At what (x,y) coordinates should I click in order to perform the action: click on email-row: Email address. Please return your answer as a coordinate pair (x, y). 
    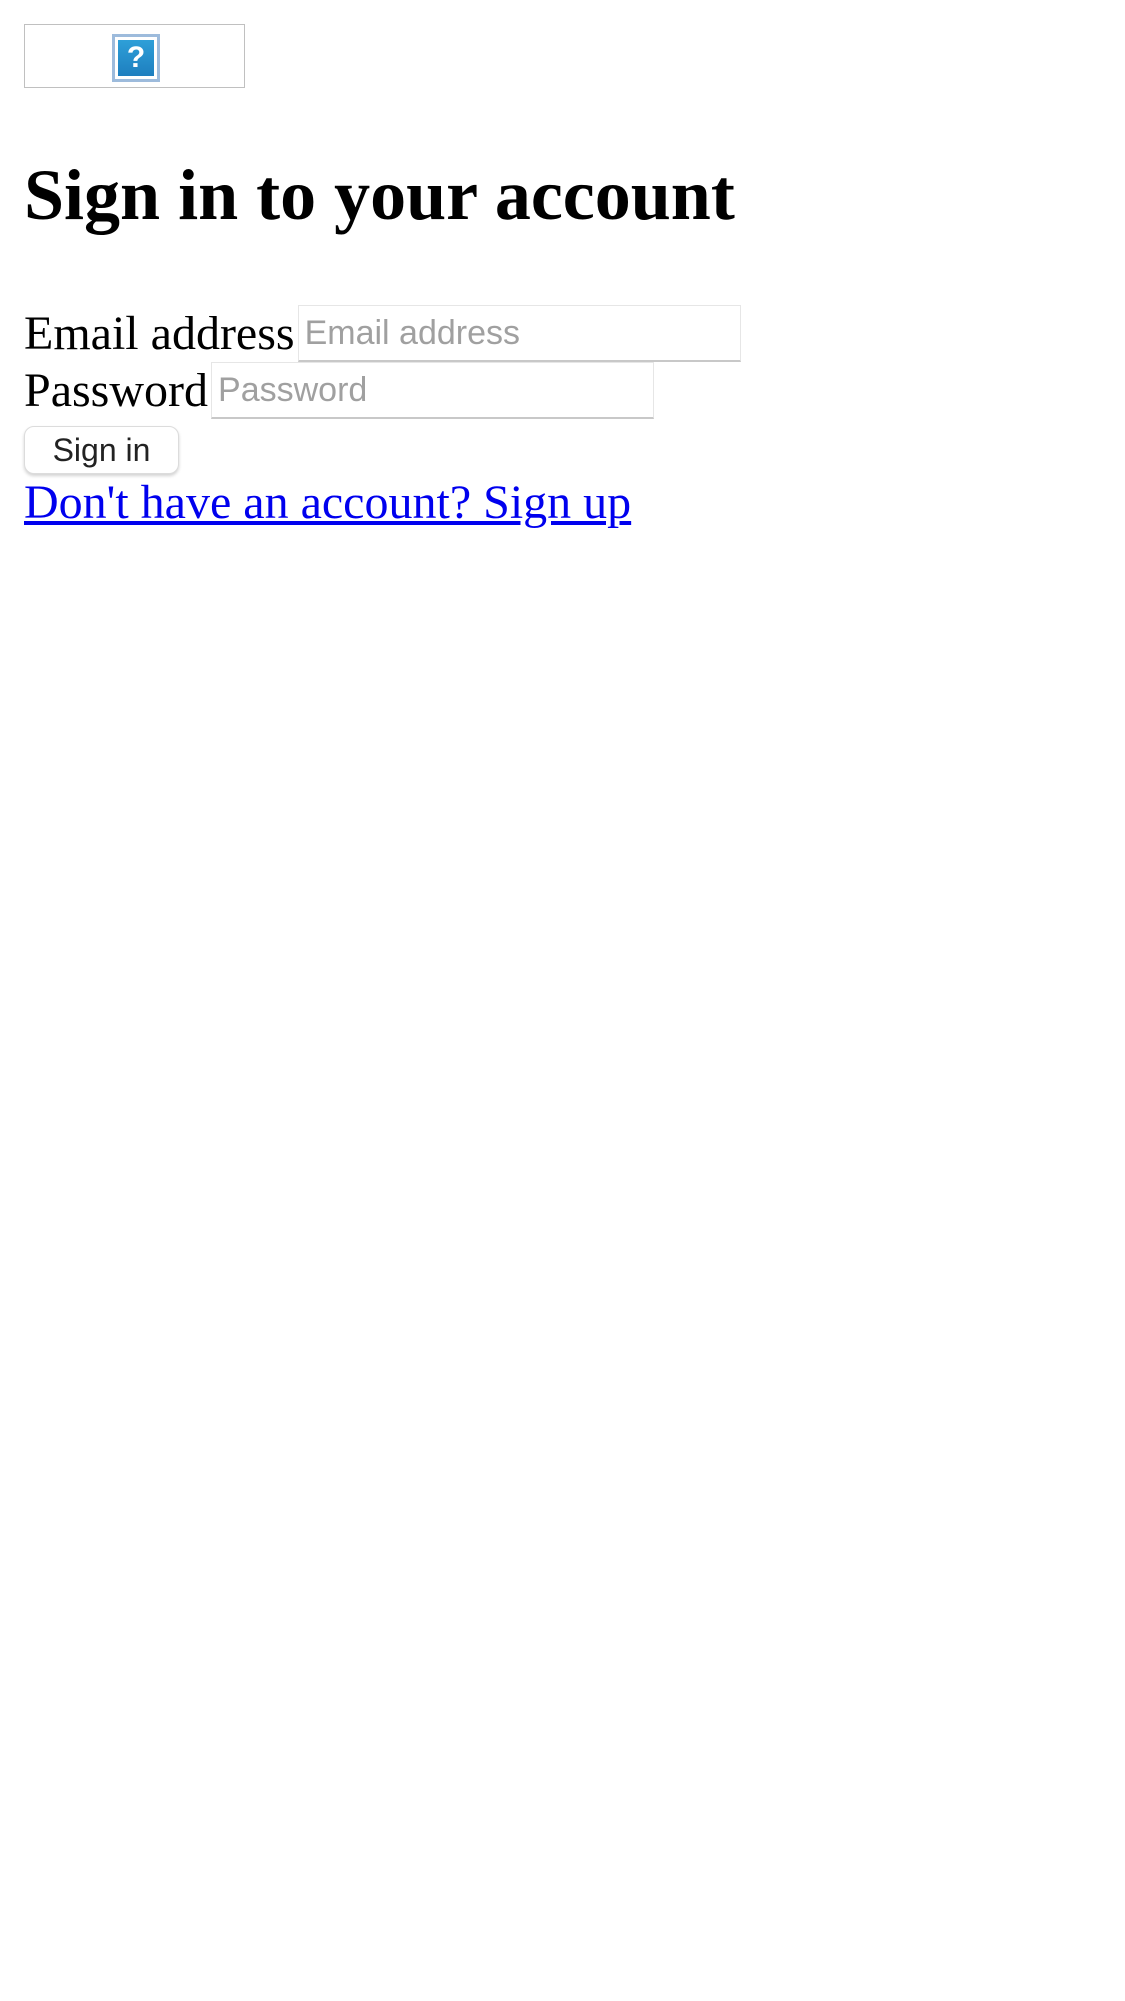
    Looking at the image, I should click on (382, 333).